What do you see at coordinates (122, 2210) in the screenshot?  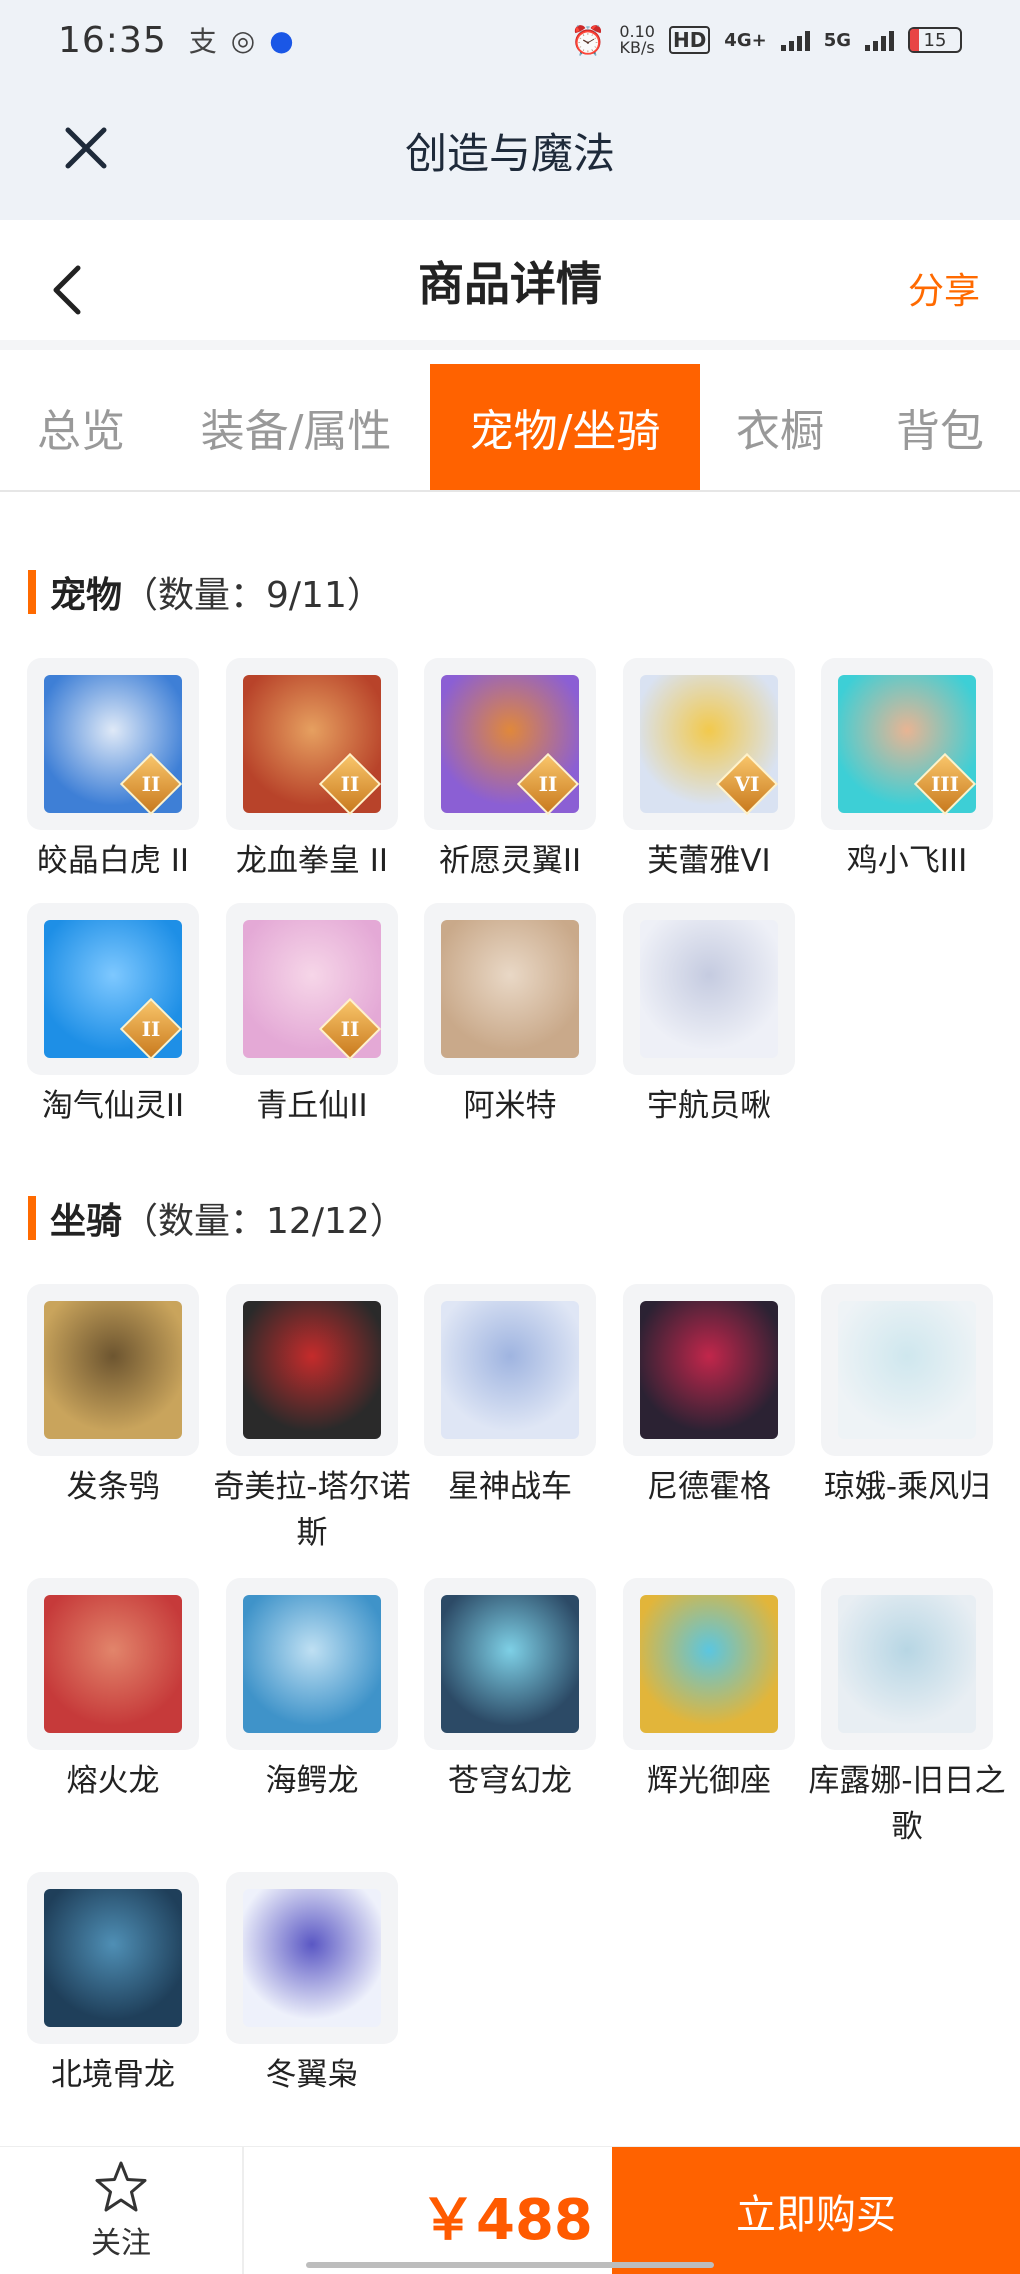 I see `follow-button: 关注` at bounding box center [122, 2210].